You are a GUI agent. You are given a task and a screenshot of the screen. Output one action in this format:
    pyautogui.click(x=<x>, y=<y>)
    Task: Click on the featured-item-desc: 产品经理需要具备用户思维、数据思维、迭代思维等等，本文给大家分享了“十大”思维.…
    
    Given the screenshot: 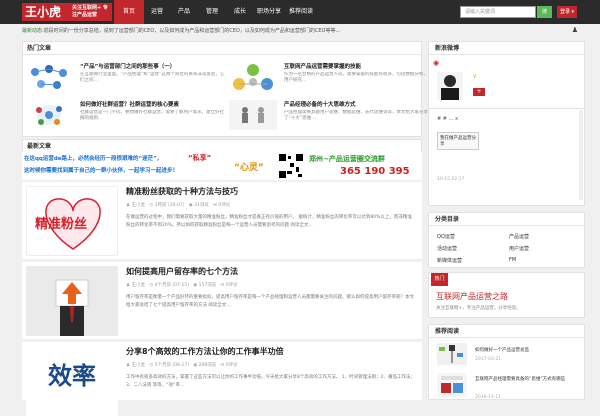 What is the action you would take?
    pyautogui.click(x=356, y=115)
    